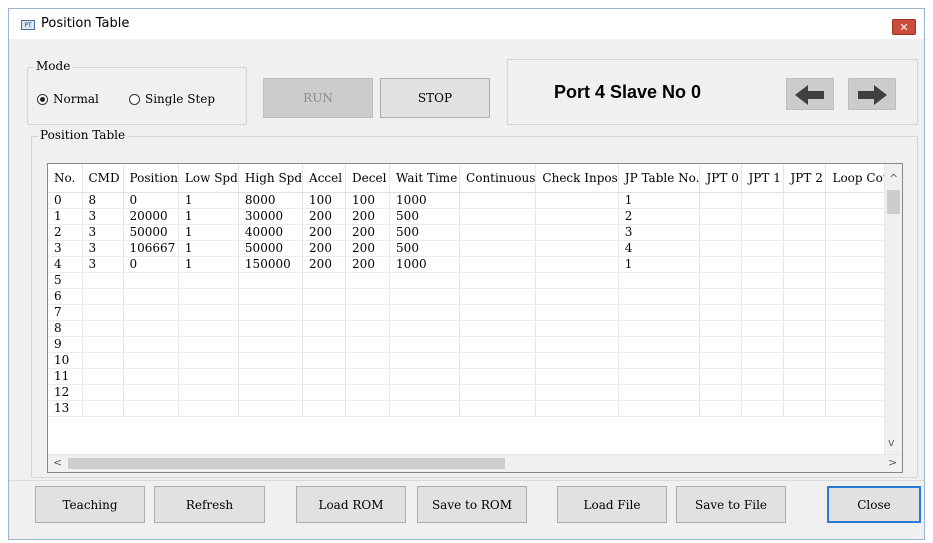  I want to click on table-row: 0 8 0 1 8000 100 100 1000 1, so click(474, 200).